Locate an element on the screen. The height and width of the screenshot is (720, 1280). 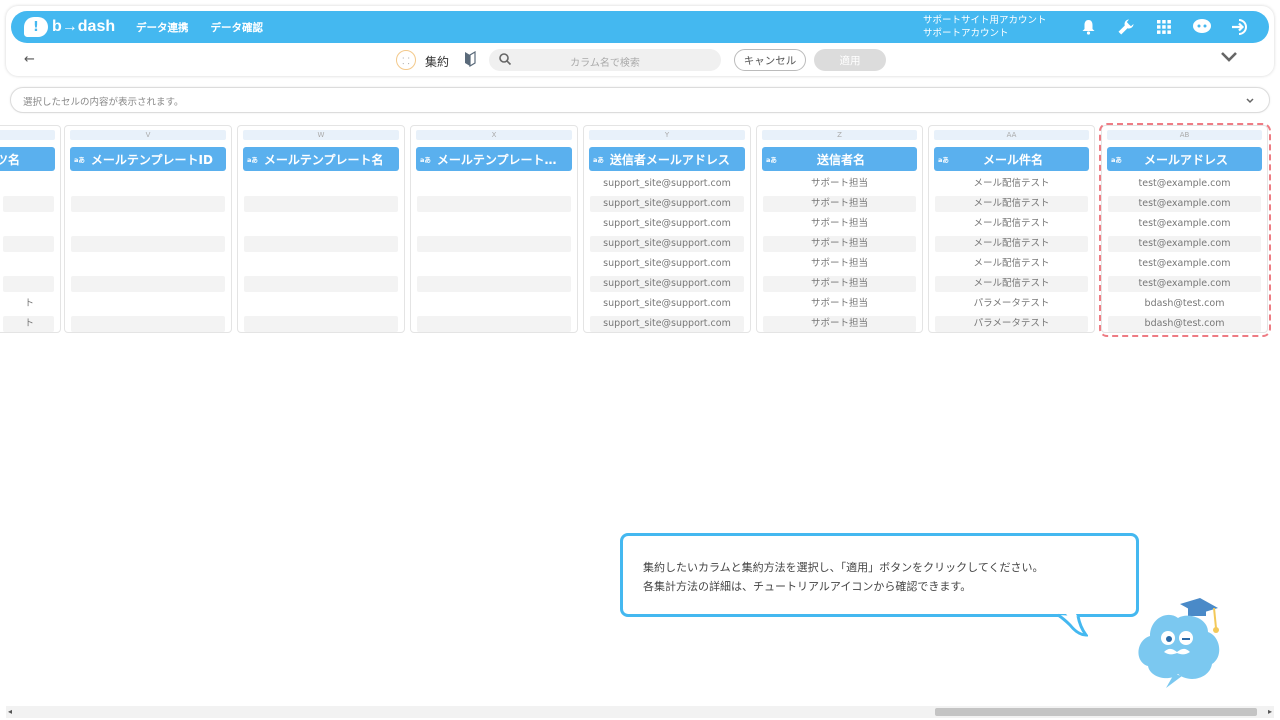
scroll-left-icon: ◂ is located at coordinates (10, 712).